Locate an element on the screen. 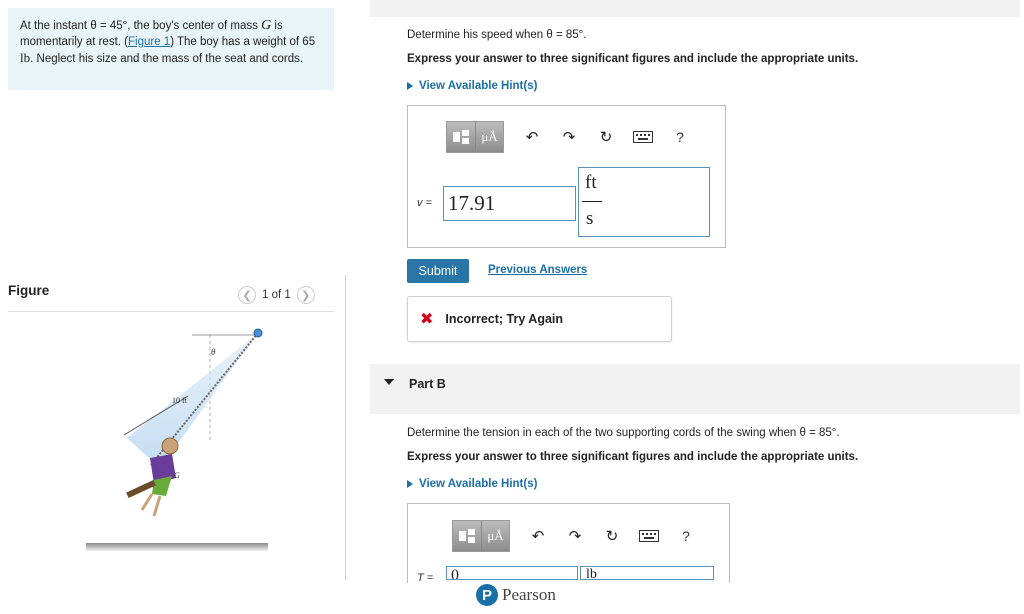 The width and height of the screenshot is (1024, 614). feedback-text: Incorrect; Try Again is located at coordinates (504, 319).